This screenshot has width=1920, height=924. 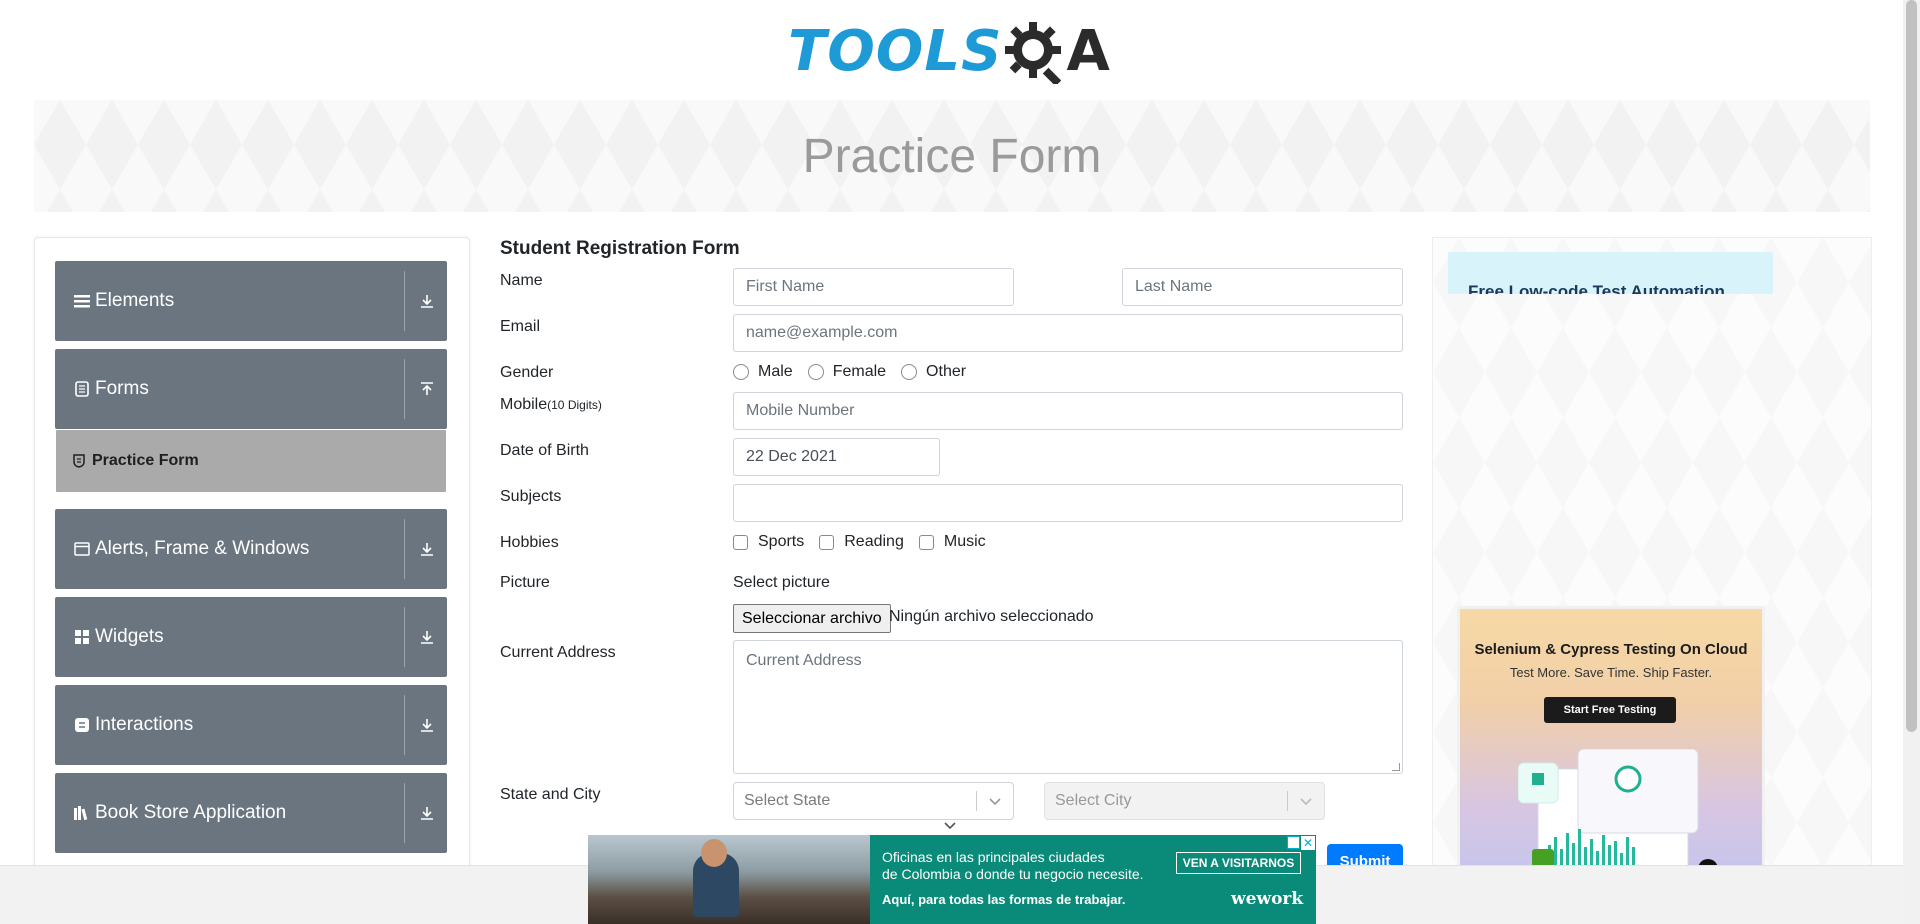 I want to click on gender-male-option: Male, so click(x=763, y=372).